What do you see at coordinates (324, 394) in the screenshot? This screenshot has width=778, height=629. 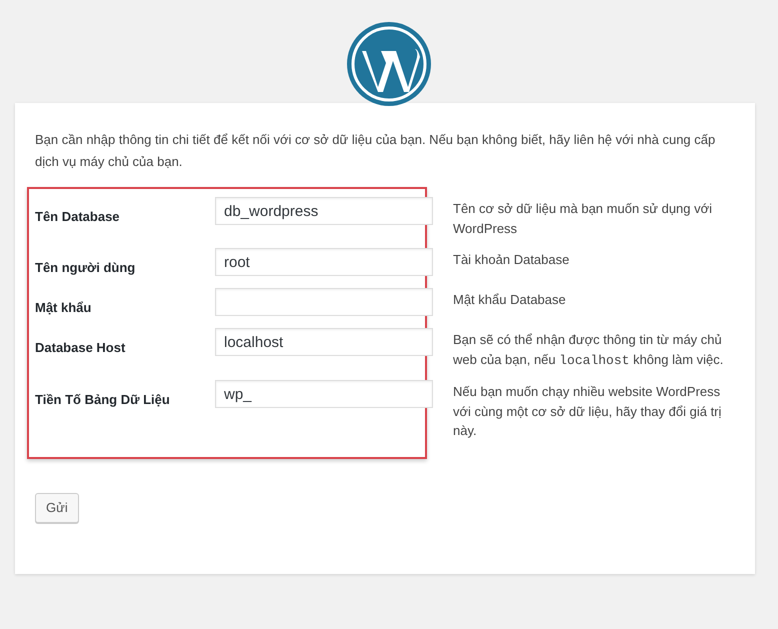 I see `input-field: wp_` at bounding box center [324, 394].